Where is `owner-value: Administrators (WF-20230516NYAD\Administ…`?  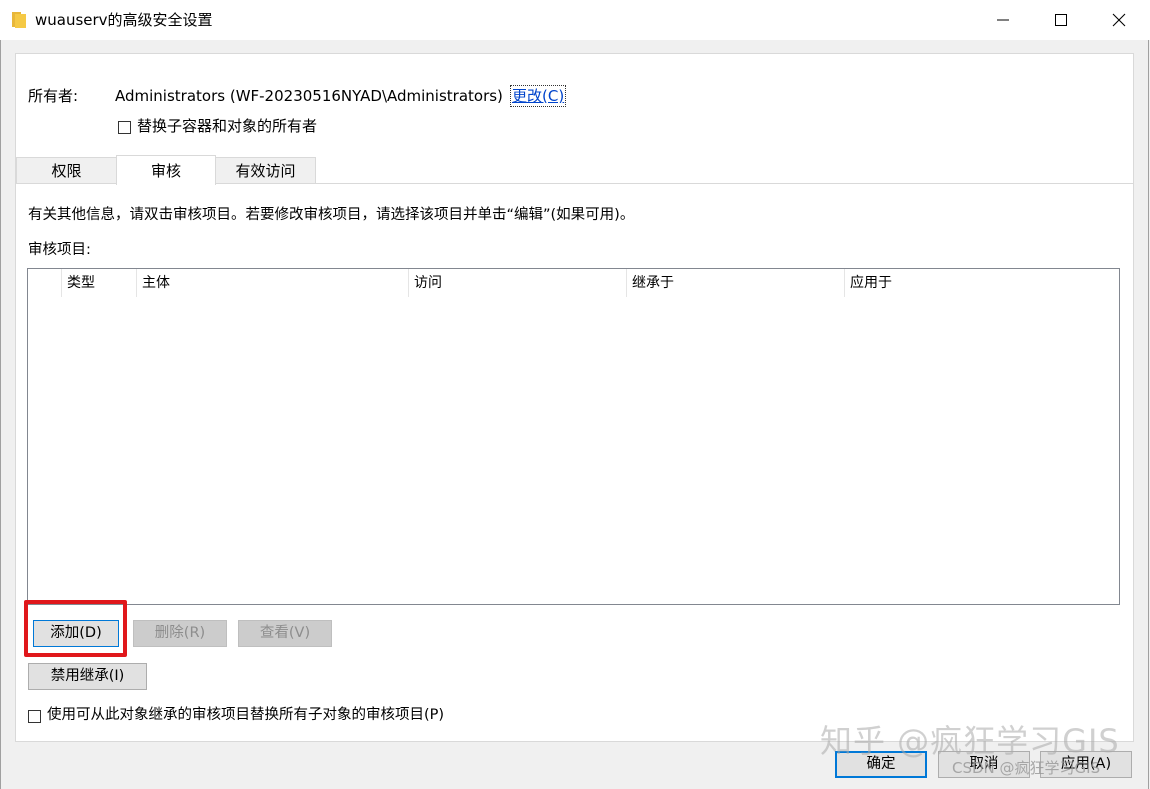 owner-value: Administrators (WF-20230516NYAD\Administ… is located at coordinates (309, 96).